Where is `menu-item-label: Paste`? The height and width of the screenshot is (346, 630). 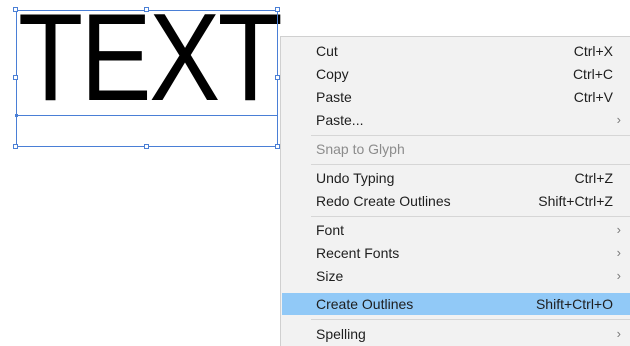
menu-item-label: Paste is located at coordinates (334, 97).